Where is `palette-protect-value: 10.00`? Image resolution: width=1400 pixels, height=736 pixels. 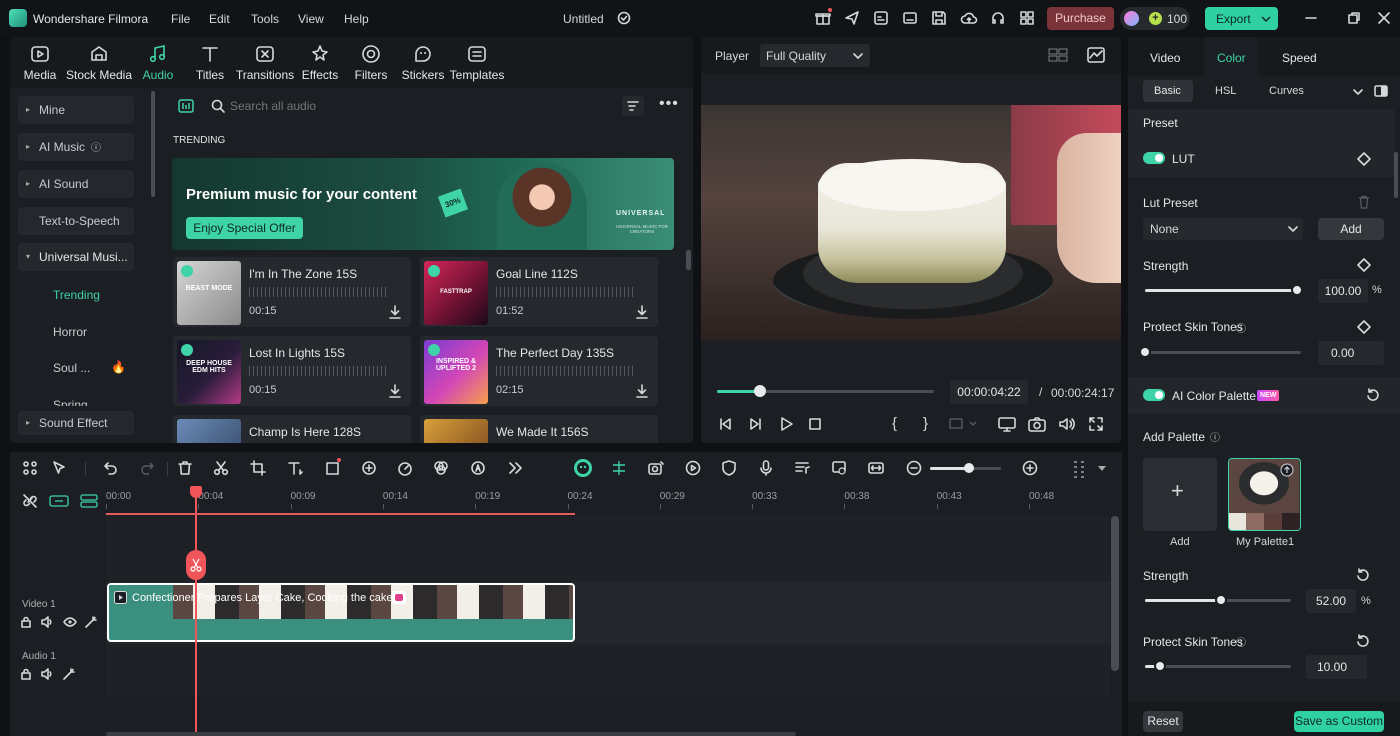
palette-protect-value: 10.00 is located at coordinates (1336, 667).